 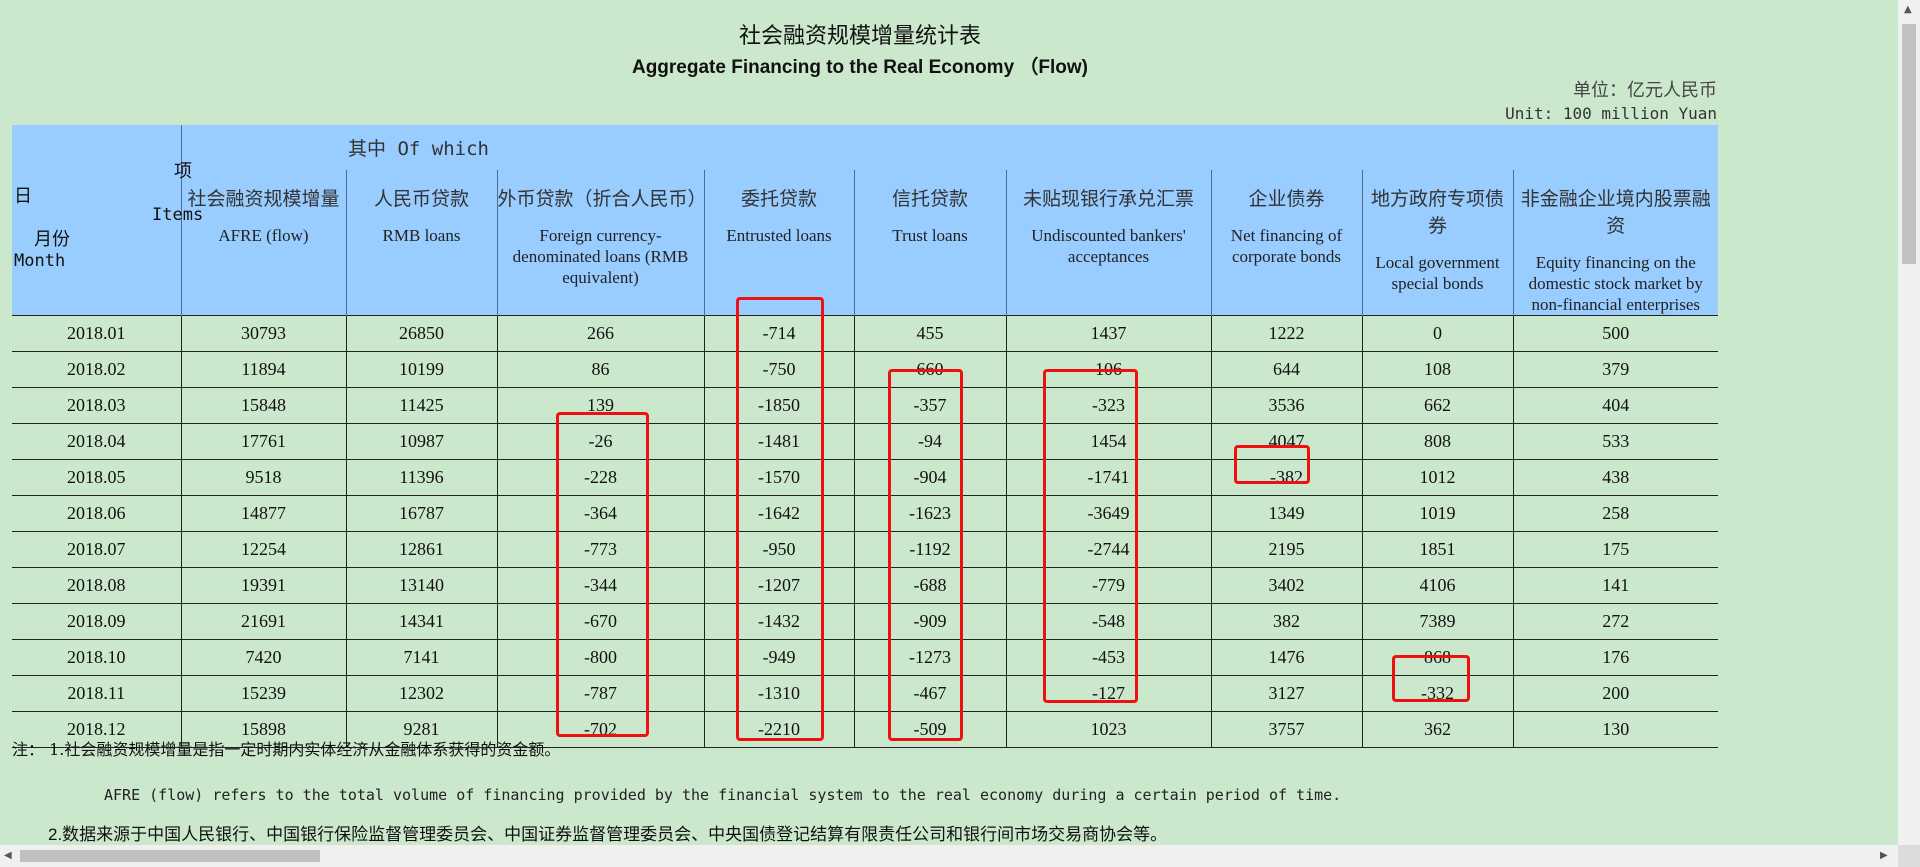 I want to click on cell-local-gov: 108, so click(x=1437, y=369).